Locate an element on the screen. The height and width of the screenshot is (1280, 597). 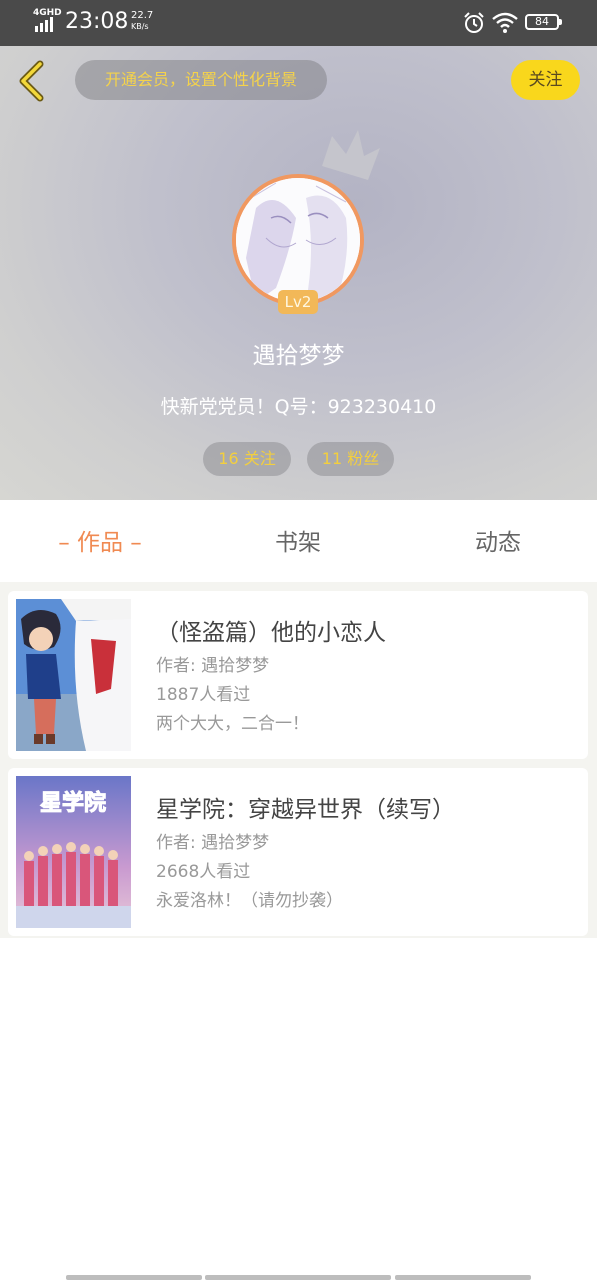
follow-button: 关注 is located at coordinates (545, 80).